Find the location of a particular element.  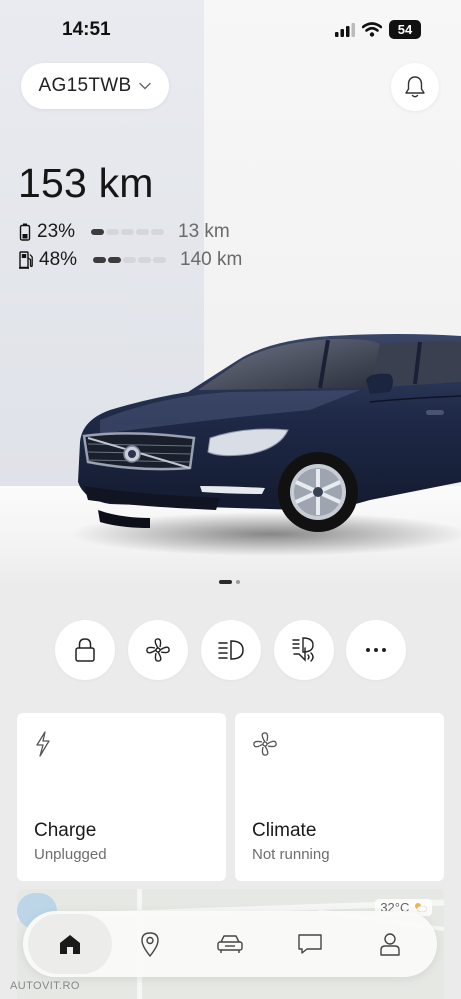

nav-car is located at coordinates (230, 944).